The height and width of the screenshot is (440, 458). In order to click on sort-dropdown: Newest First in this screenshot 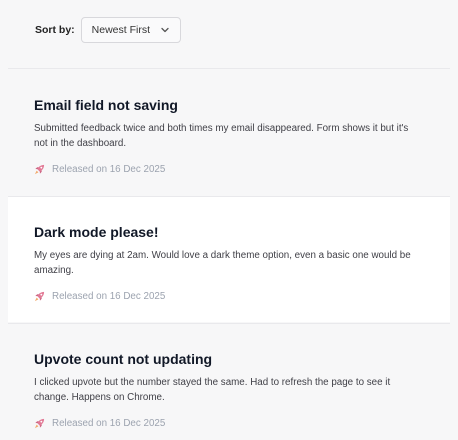, I will do `click(131, 29)`.